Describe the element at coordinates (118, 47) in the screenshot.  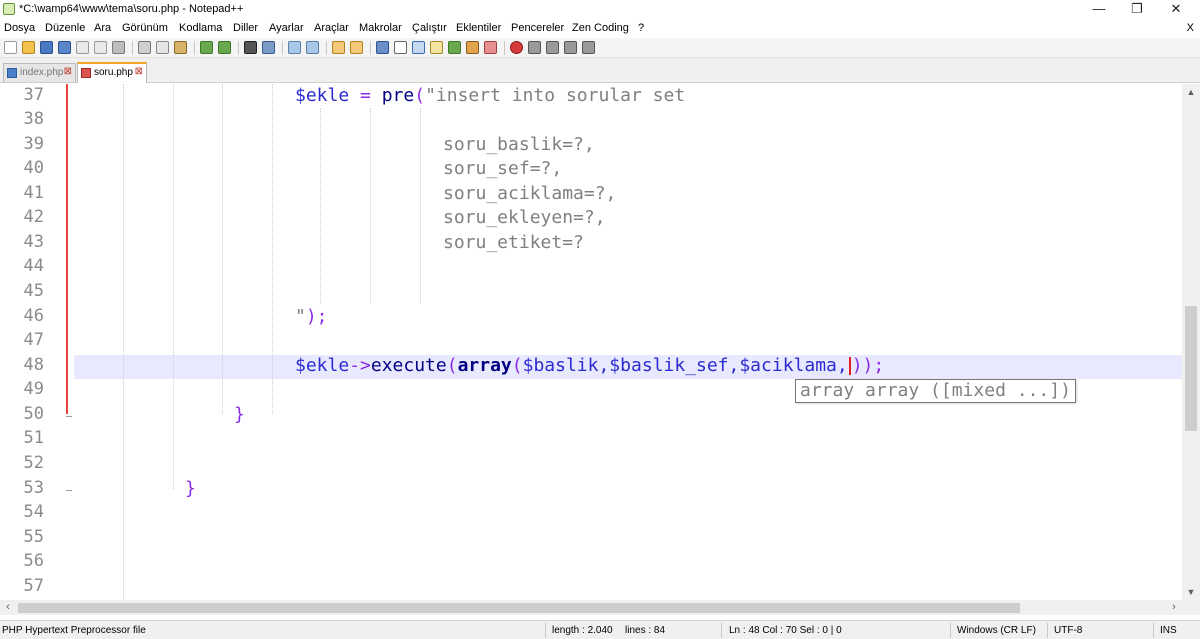
I see `print-icon` at that location.